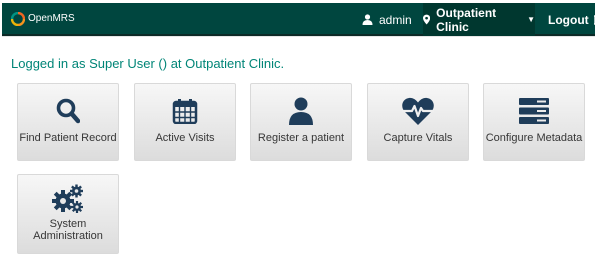  Describe the element at coordinates (298, 19) in the screenshot. I see `header-bar: OpenMRS admin Outpatient Clinic ▼ Logout` at that location.